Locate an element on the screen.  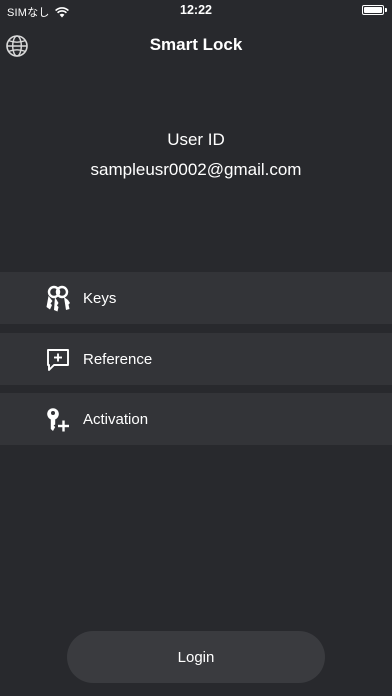
menu-item-label: Reference is located at coordinates (118, 359).